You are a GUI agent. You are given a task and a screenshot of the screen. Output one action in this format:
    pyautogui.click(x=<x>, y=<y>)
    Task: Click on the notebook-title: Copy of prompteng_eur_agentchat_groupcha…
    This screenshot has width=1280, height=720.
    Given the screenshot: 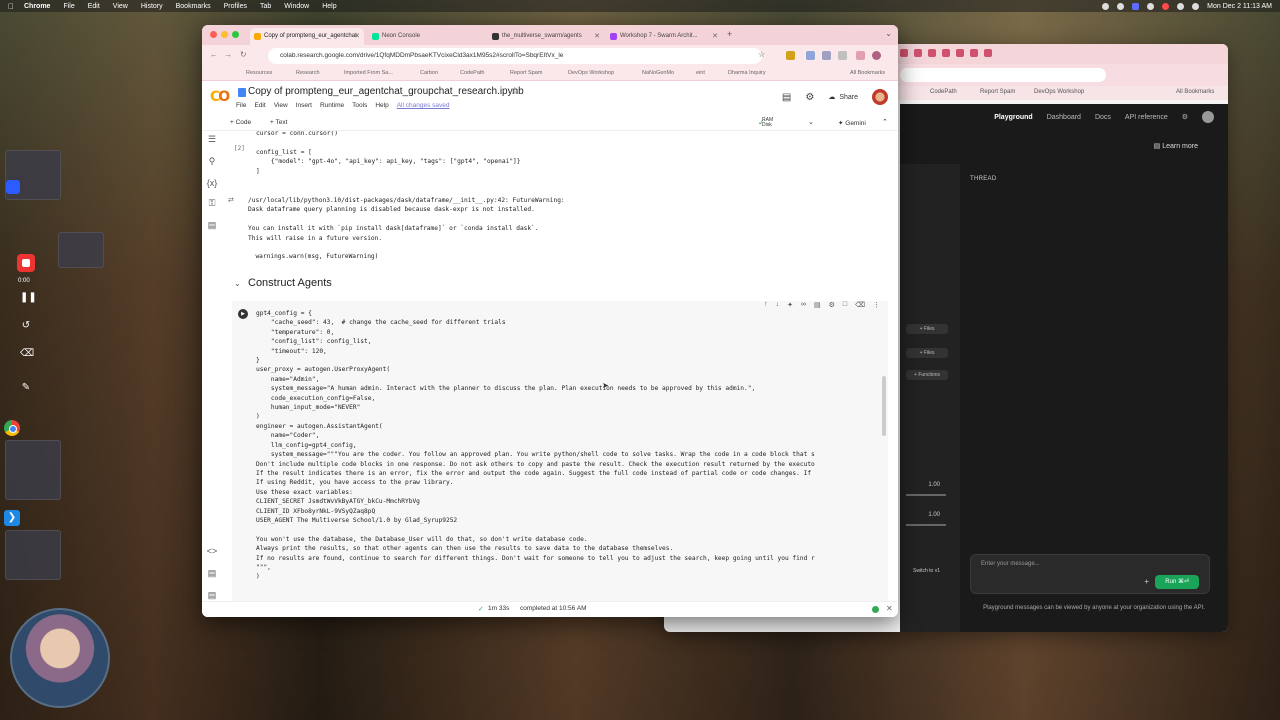 What is the action you would take?
    pyautogui.click(x=386, y=91)
    